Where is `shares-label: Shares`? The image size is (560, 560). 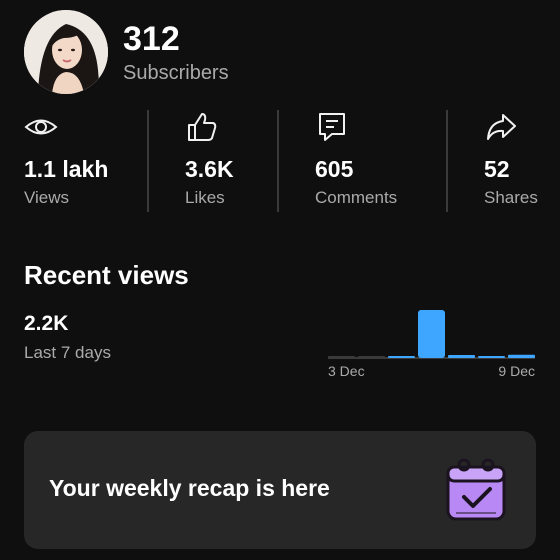
shares-label: Shares is located at coordinates (511, 197).